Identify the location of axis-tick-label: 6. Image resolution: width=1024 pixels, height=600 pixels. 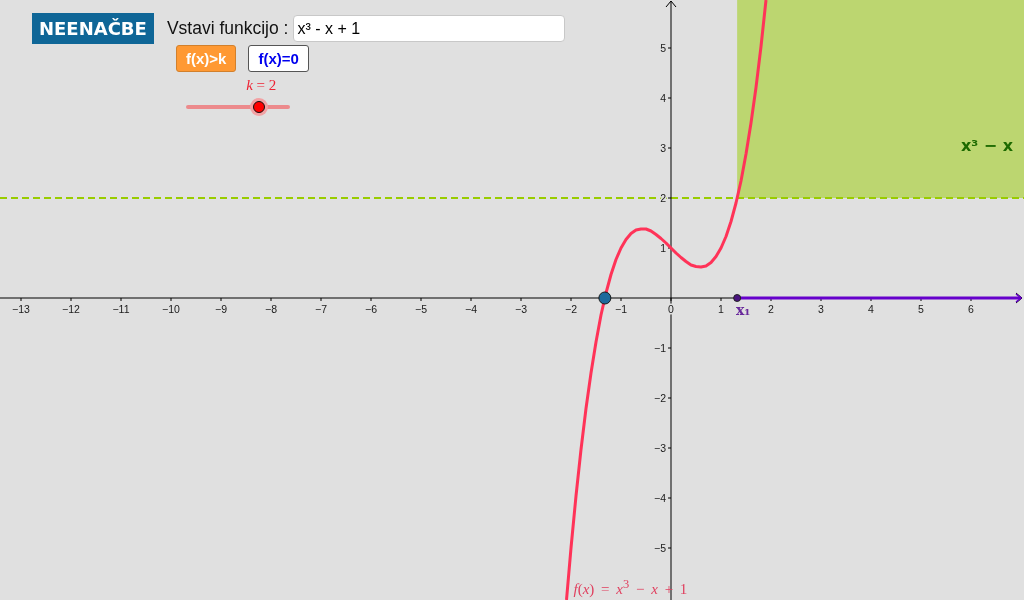
(971, 309).